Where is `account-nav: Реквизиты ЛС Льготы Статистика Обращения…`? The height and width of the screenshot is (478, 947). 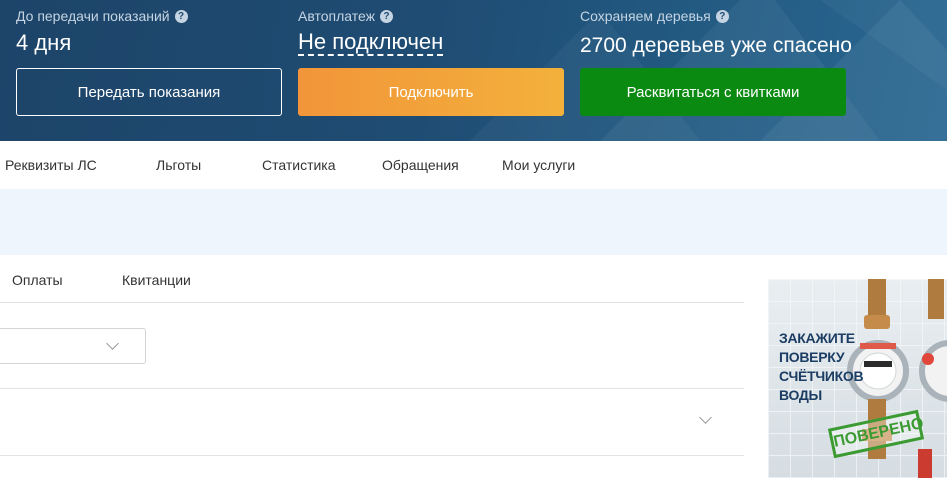
account-nav: Реквизиты ЛС Льготы Статистика Обращения… is located at coordinates (473, 165).